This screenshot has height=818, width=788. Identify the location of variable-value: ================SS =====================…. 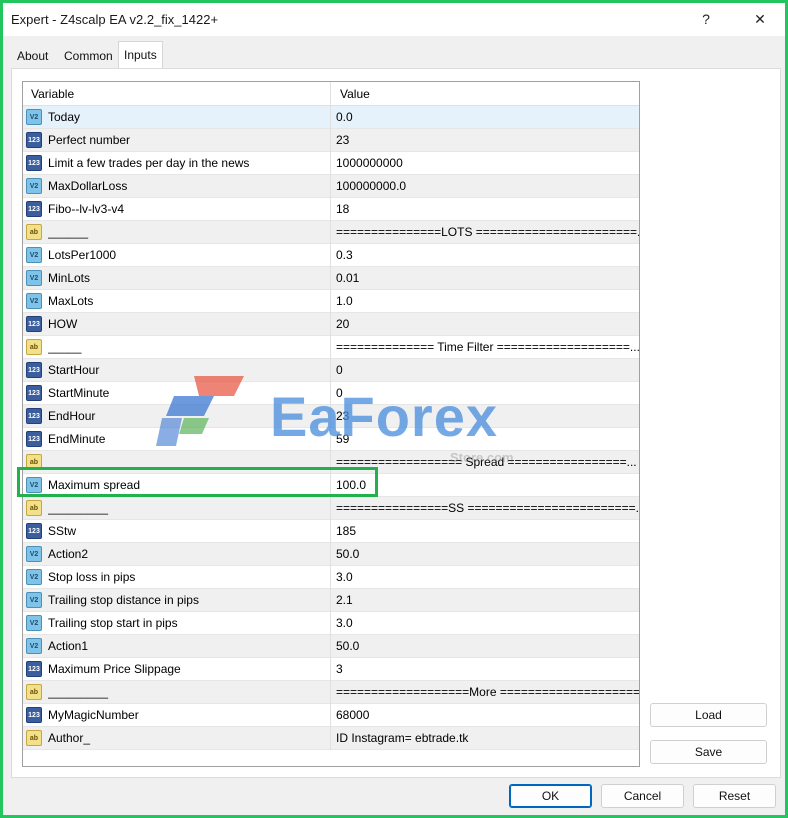
(485, 508).